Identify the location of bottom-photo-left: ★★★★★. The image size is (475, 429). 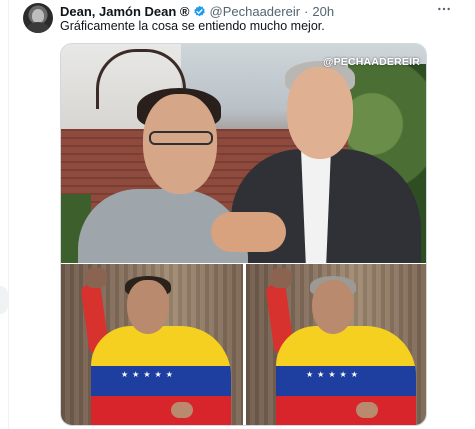
(152, 344).